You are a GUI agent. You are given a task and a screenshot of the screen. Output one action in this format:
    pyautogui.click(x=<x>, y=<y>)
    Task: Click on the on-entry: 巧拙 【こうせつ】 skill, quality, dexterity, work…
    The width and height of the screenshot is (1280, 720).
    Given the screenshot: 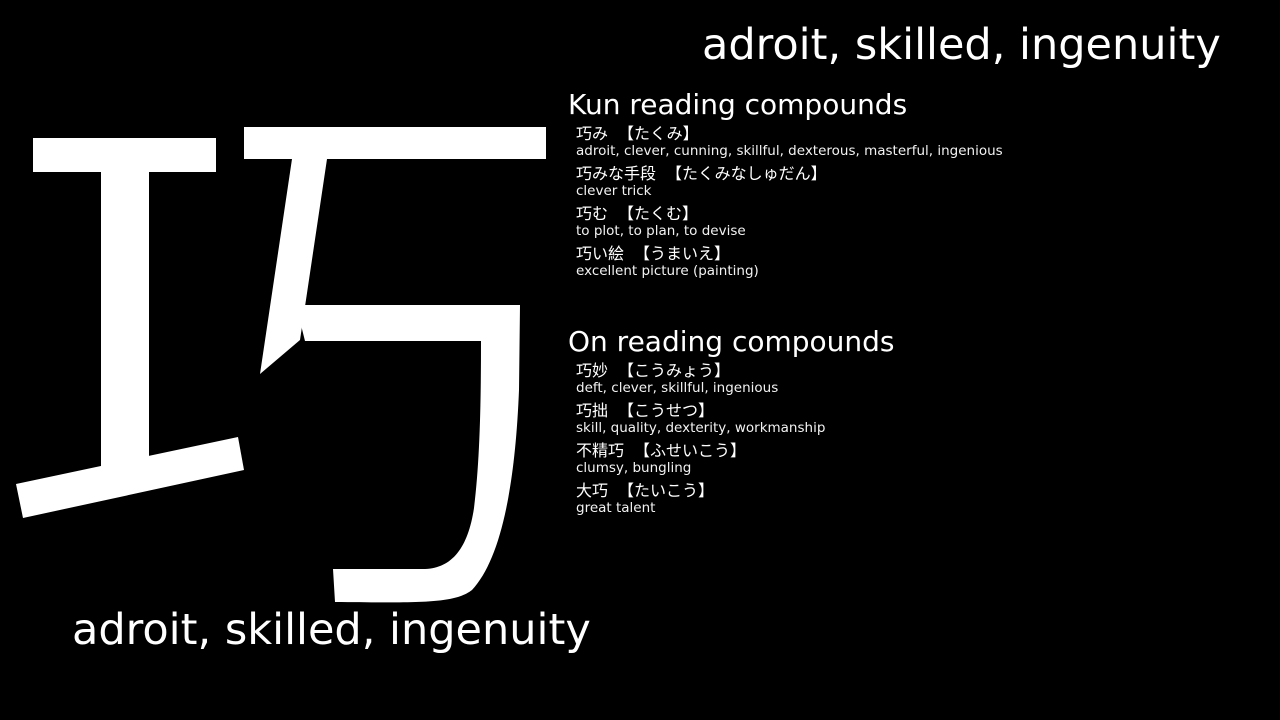 What is the action you would take?
    pyautogui.click(x=917, y=419)
    